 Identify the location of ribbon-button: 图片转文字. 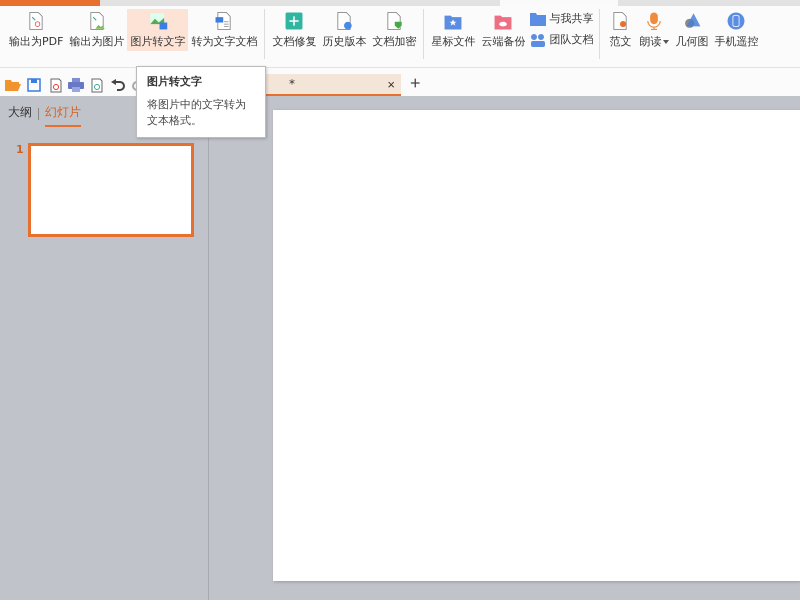
(157, 30).